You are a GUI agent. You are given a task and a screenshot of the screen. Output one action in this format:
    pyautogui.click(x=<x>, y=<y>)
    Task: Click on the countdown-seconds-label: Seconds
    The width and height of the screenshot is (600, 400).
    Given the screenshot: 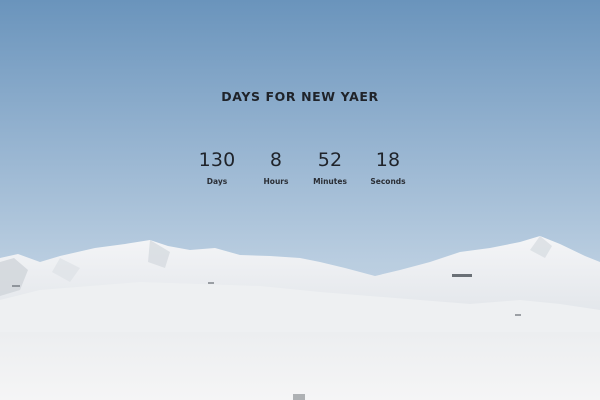 What is the action you would take?
    pyautogui.click(x=388, y=181)
    